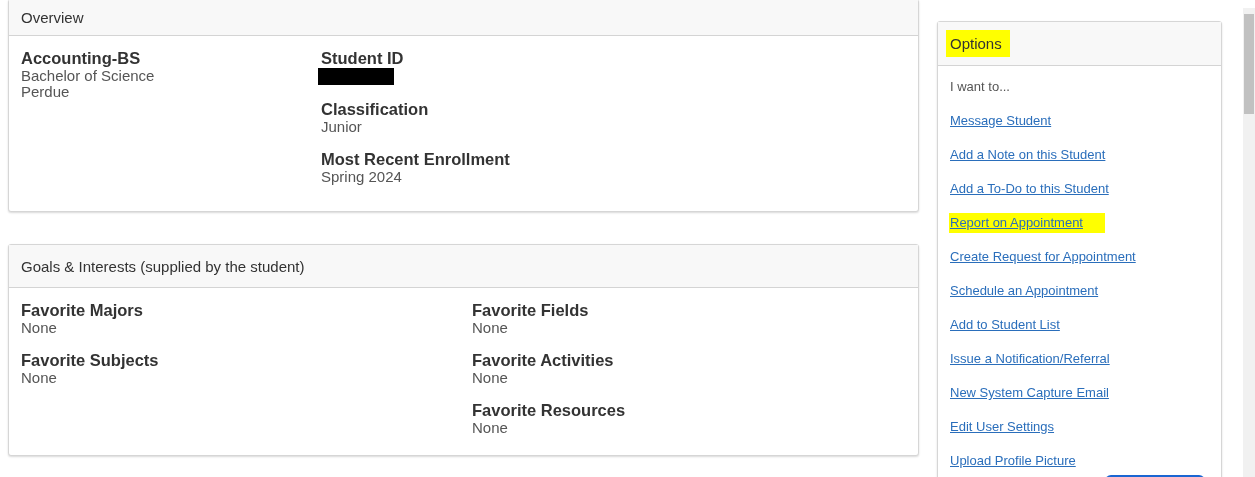 This screenshot has width=1255, height=477. I want to click on option-link: Create Request for Appointment, so click(1043, 257).